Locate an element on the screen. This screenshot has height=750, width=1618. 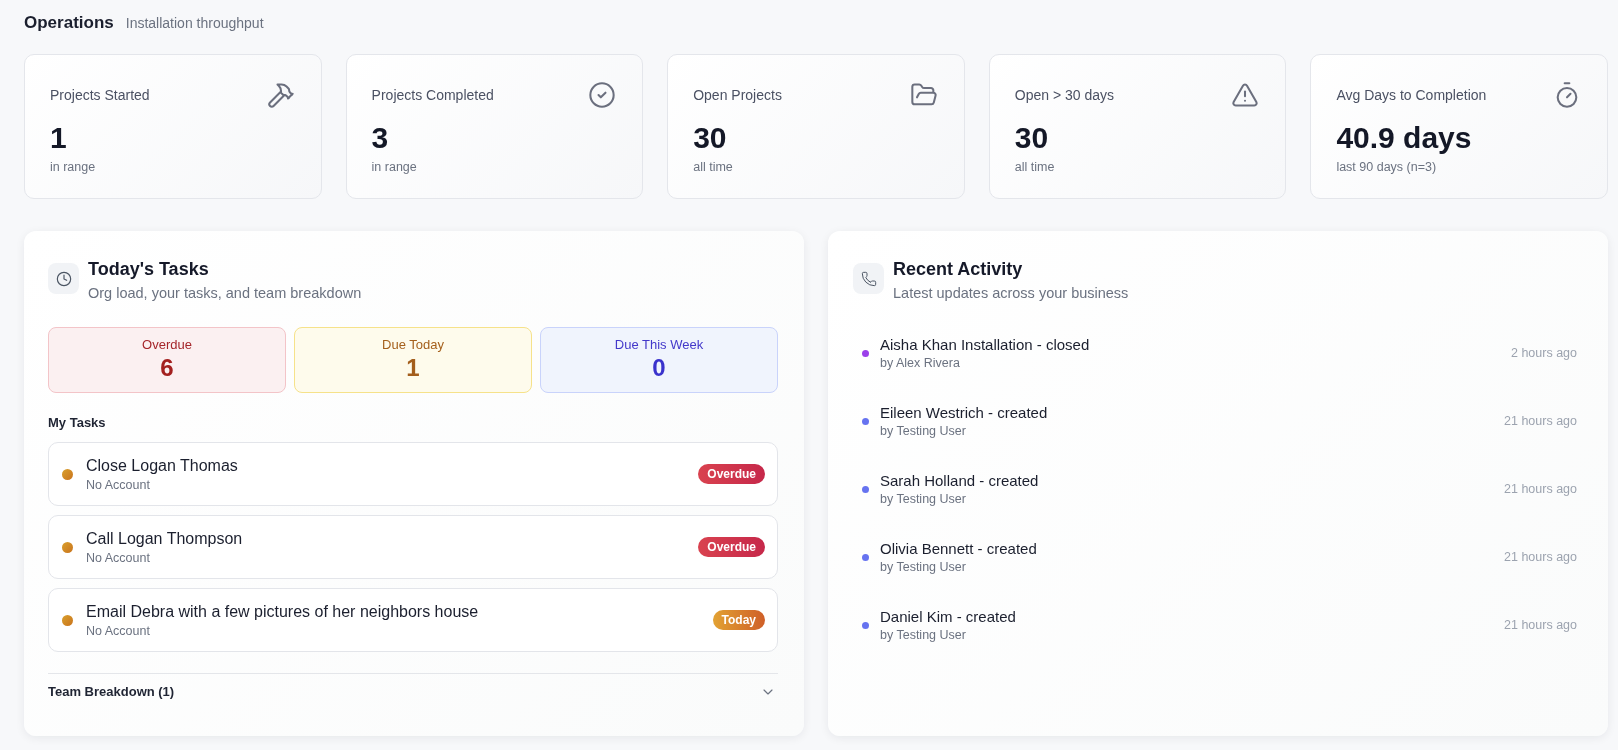
task-card: Close Logan Thomas No Account Overdue is located at coordinates (413, 474).